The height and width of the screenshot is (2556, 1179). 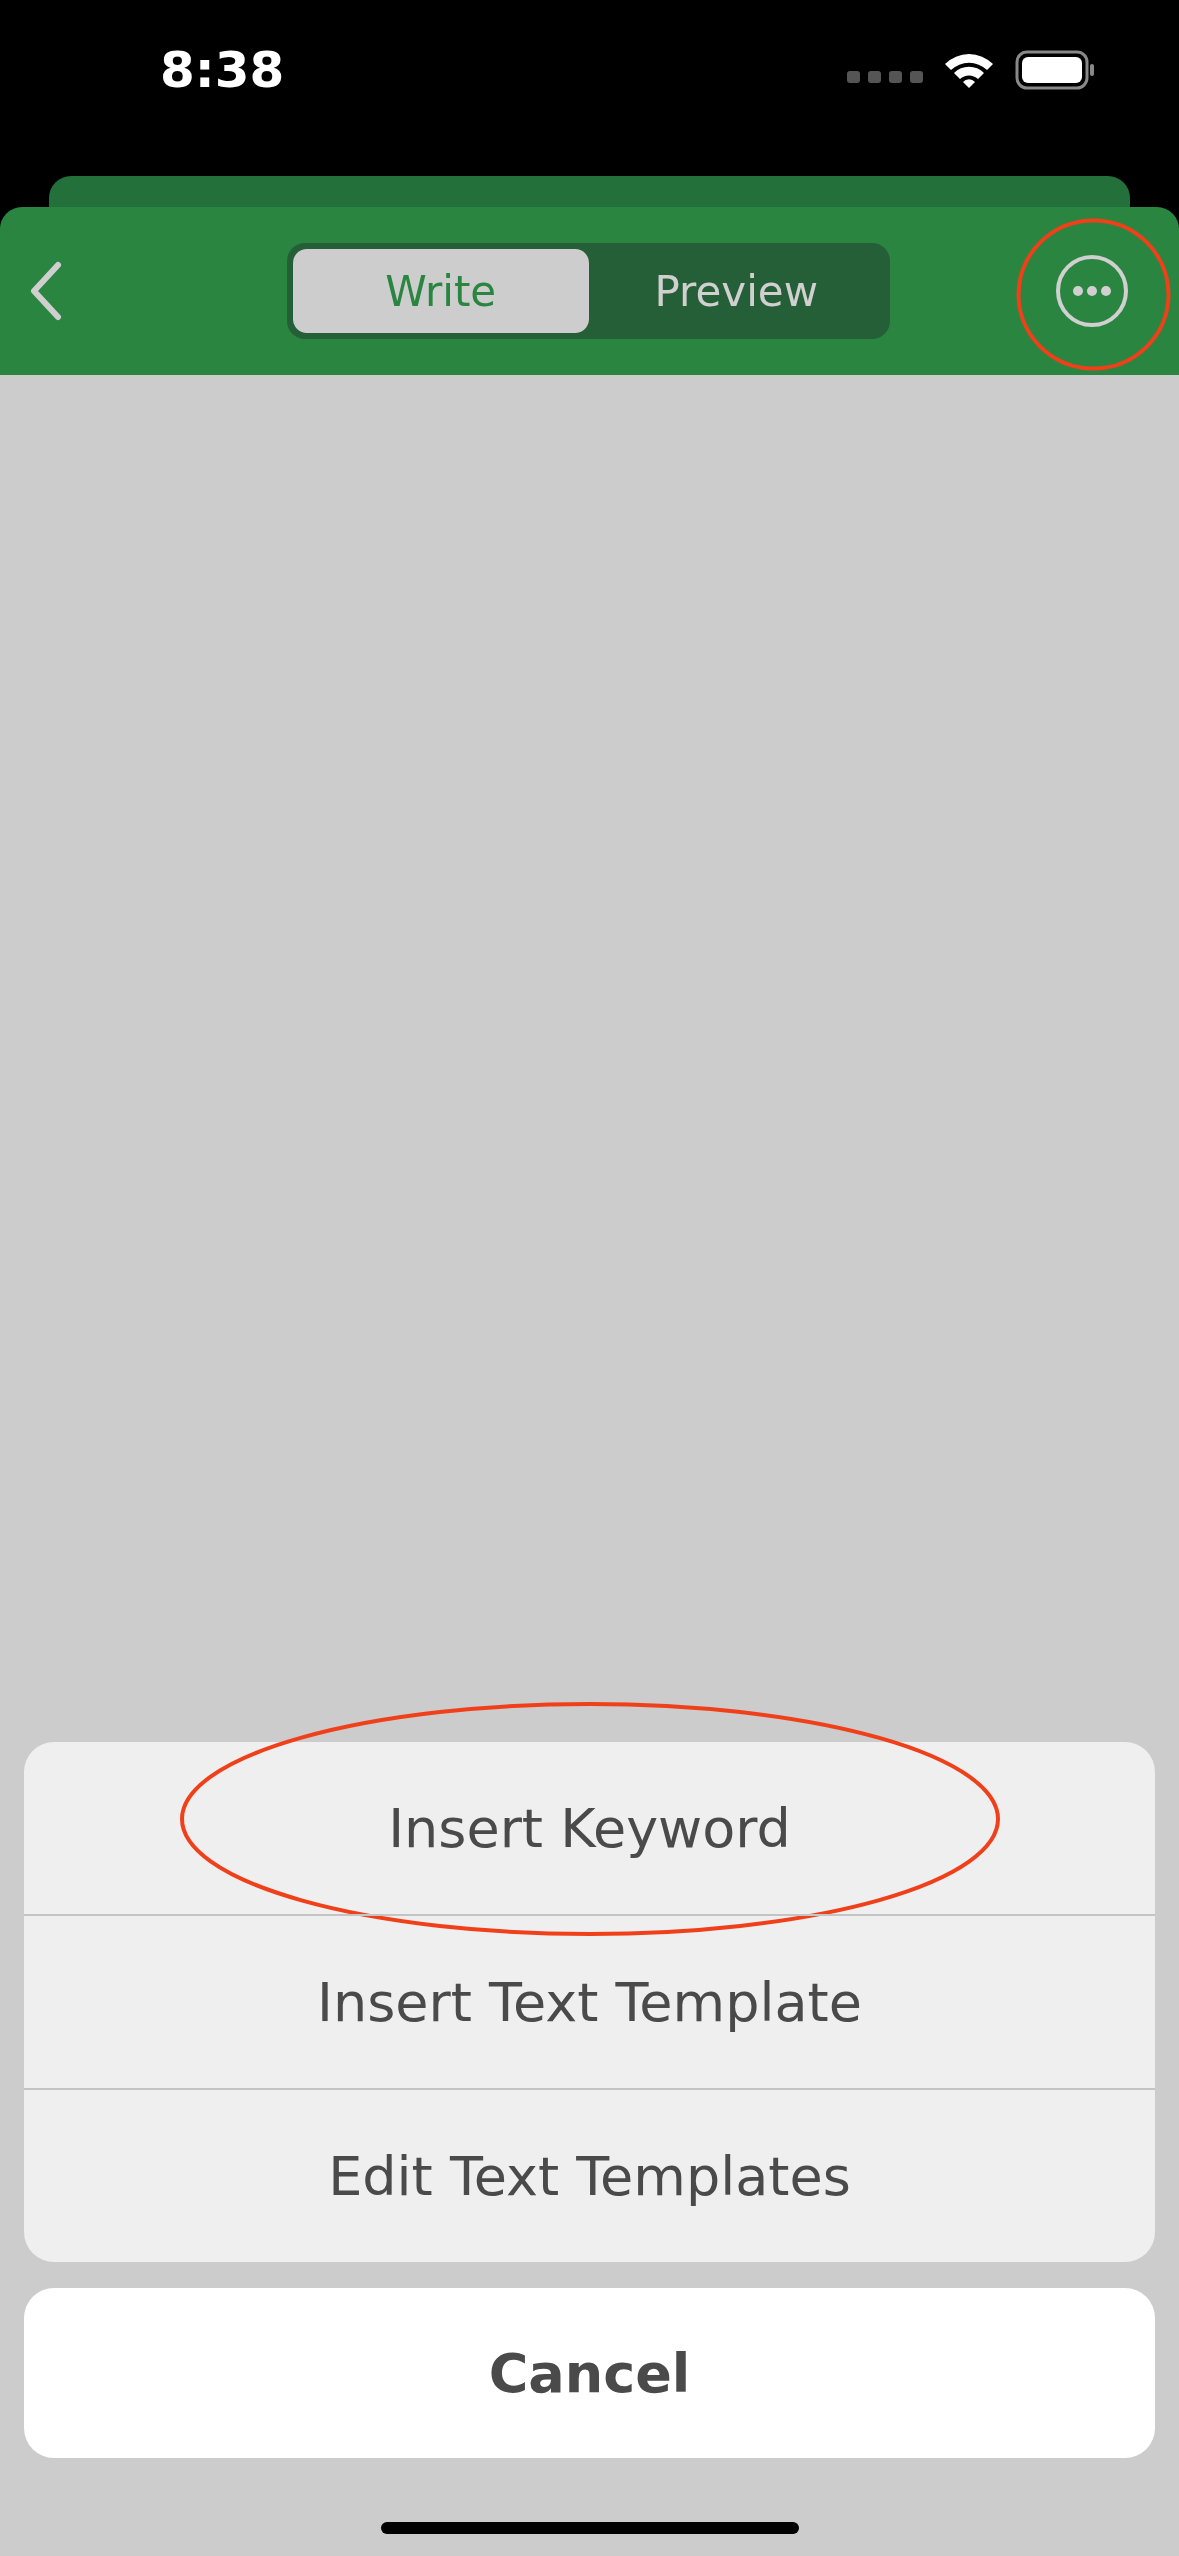 What do you see at coordinates (1092, 291) in the screenshot?
I see `more-icon` at bounding box center [1092, 291].